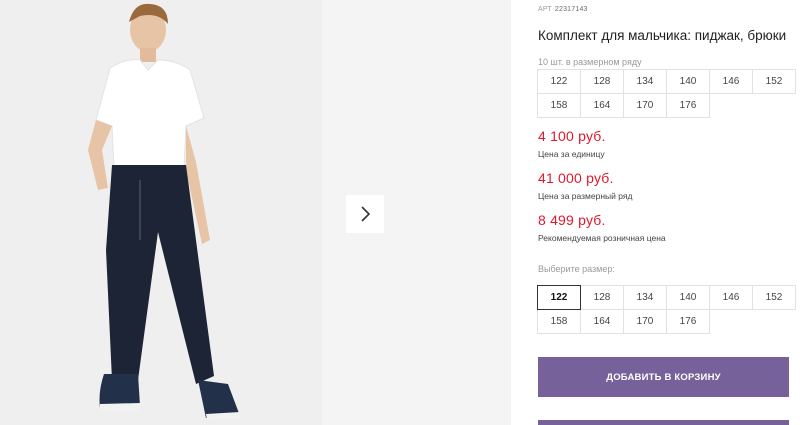  I want to click on size-option: 146, so click(731, 297).